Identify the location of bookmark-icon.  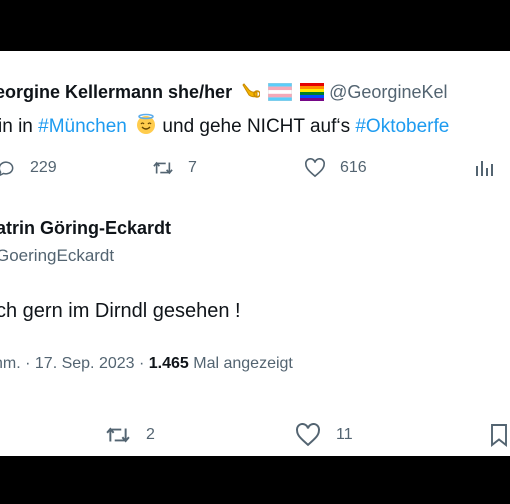
(499, 435).